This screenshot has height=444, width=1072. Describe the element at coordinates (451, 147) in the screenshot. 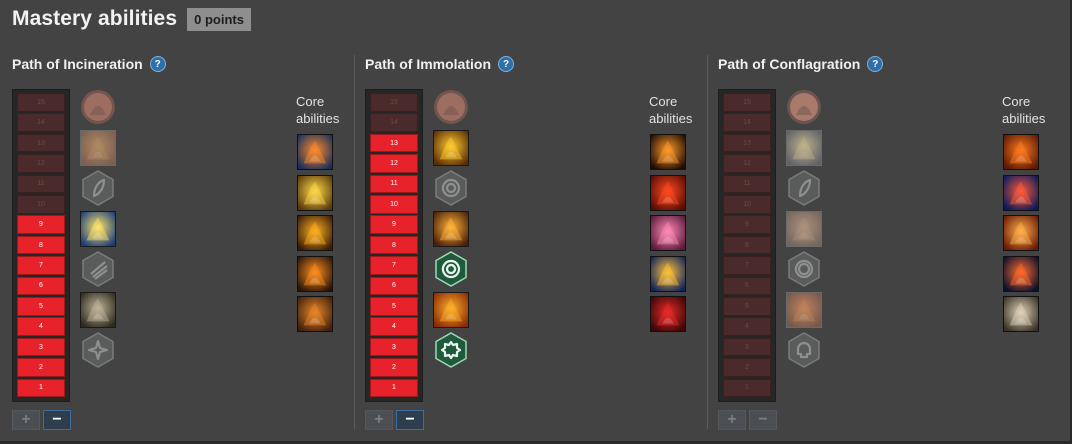

I see `fire-serpent-icon` at that location.